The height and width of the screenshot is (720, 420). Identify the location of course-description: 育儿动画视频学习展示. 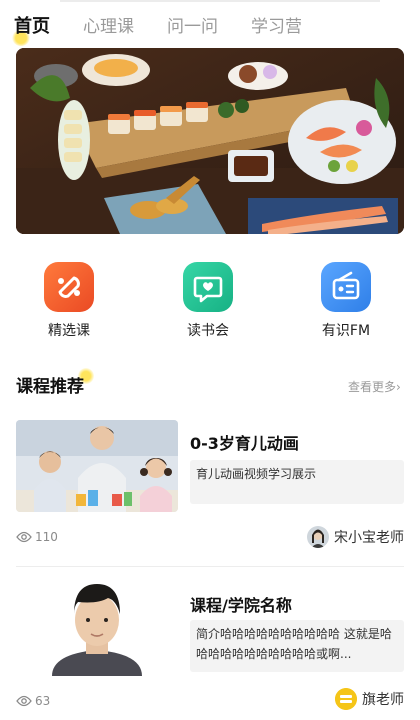
(297, 482).